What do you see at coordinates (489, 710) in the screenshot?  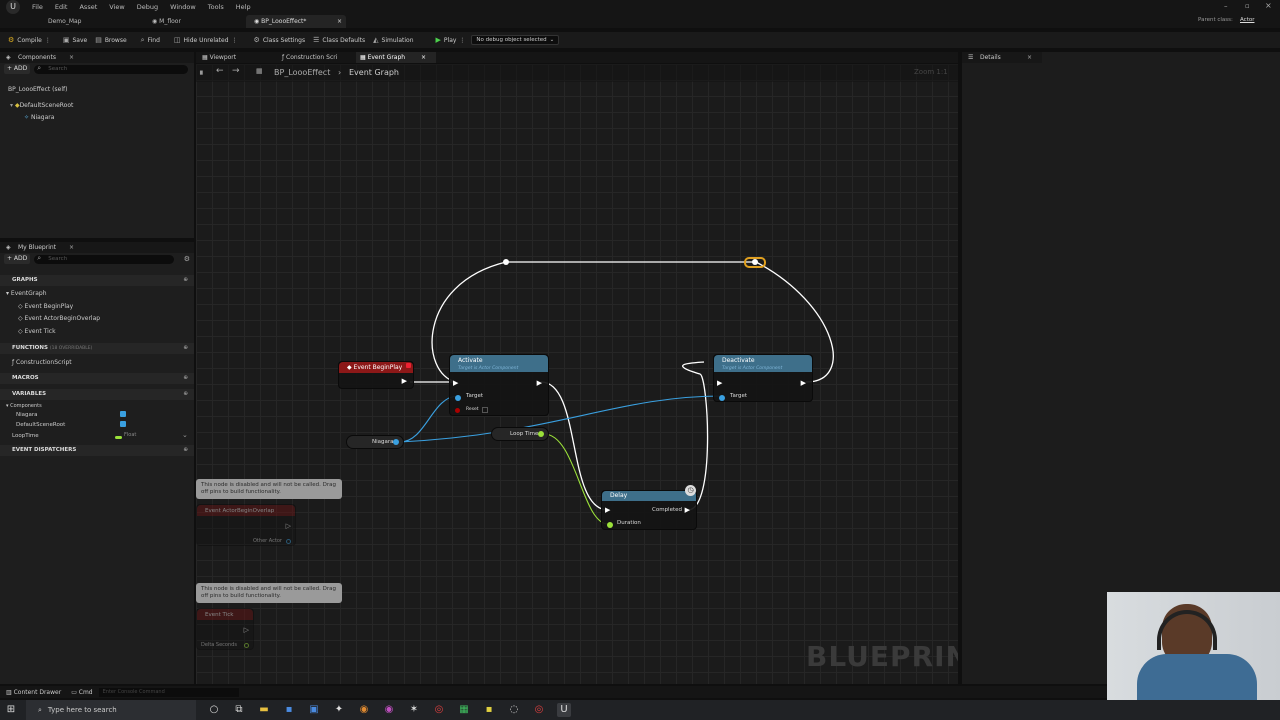 I see `sticky-notes-icon: ▪` at bounding box center [489, 710].